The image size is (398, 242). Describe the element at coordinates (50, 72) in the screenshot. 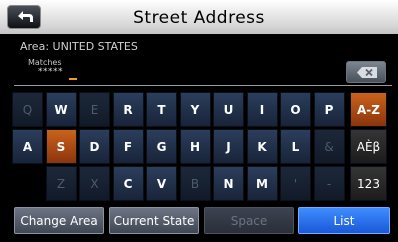

I see `entry-text: *****` at that location.